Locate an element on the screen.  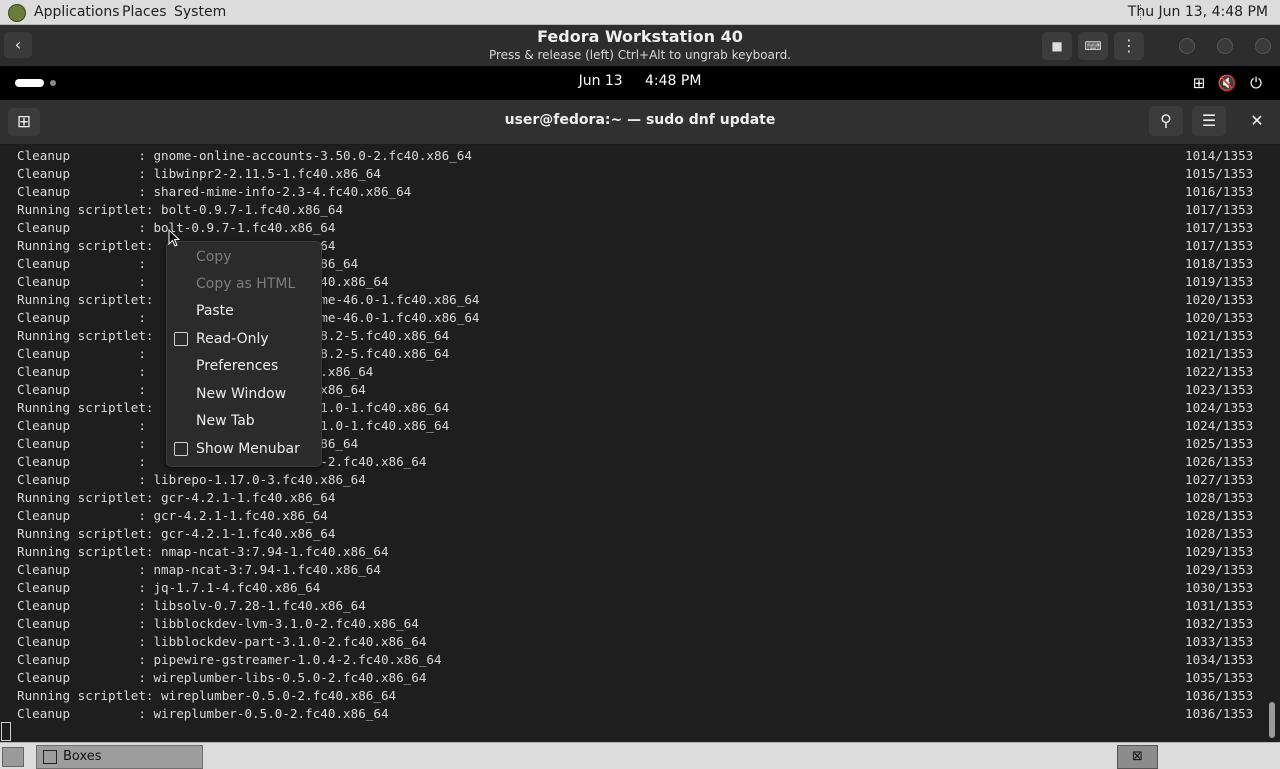
keyboard-icon: ⌨ is located at coordinates (1093, 46).